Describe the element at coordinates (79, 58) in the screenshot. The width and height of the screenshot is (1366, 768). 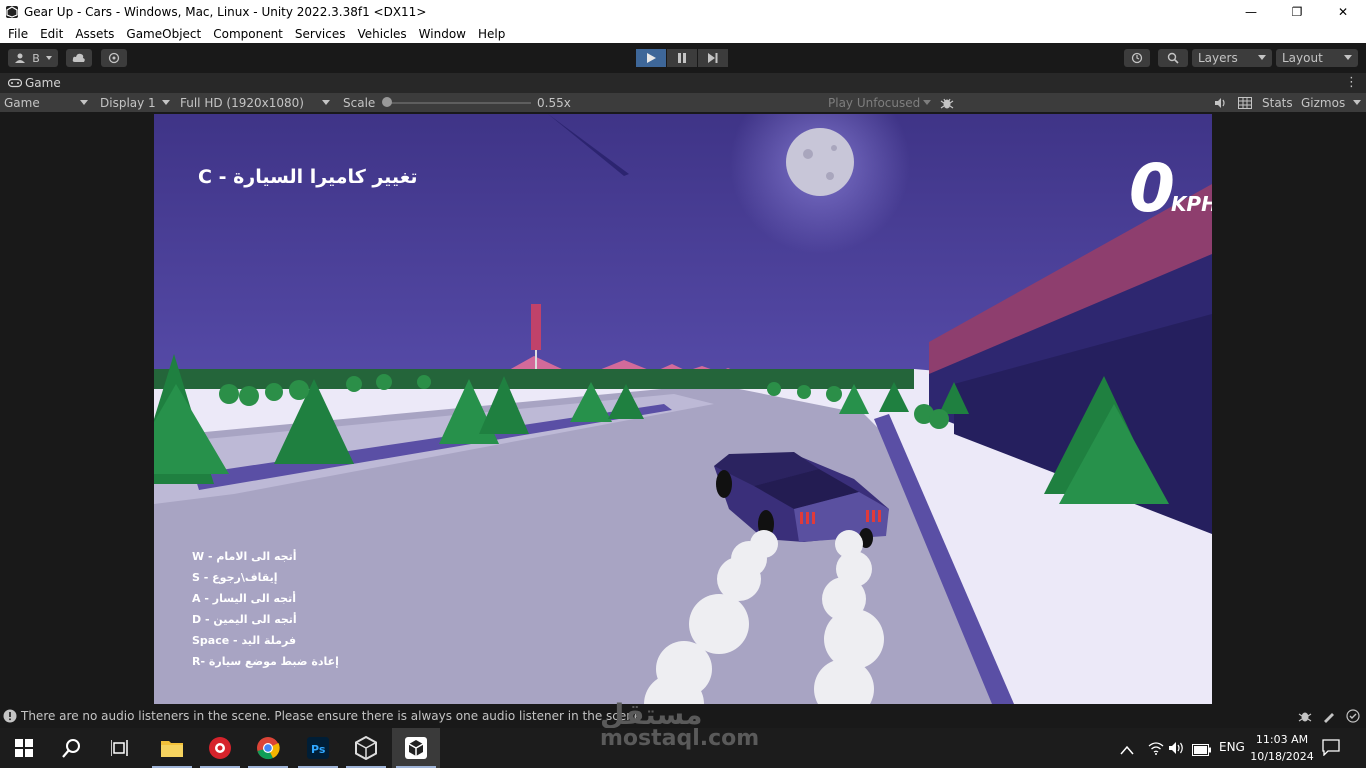
I see `cloud-button` at that location.